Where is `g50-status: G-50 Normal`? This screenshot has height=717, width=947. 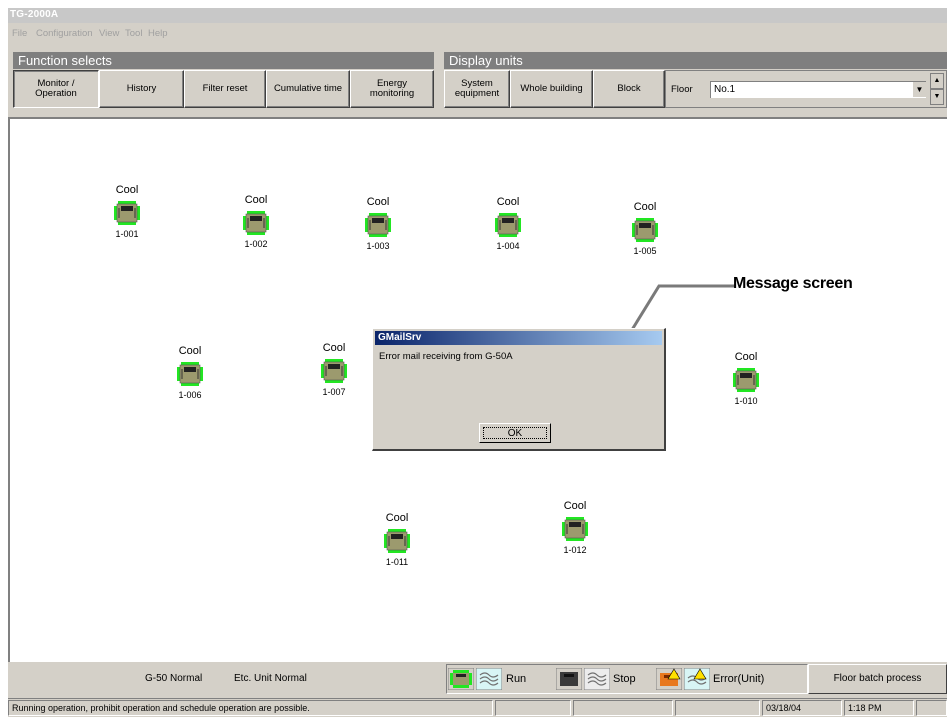 g50-status: G-50 Normal is located at coordinates (174, 678).